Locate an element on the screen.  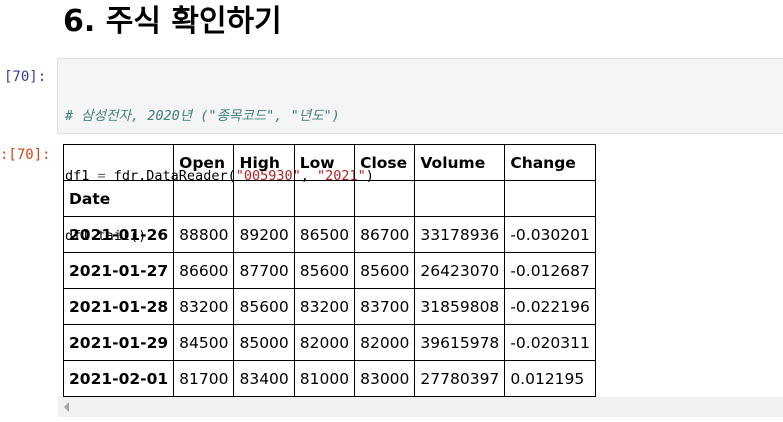
cell-volume: 31859808 is located at coordinates (460, 306).